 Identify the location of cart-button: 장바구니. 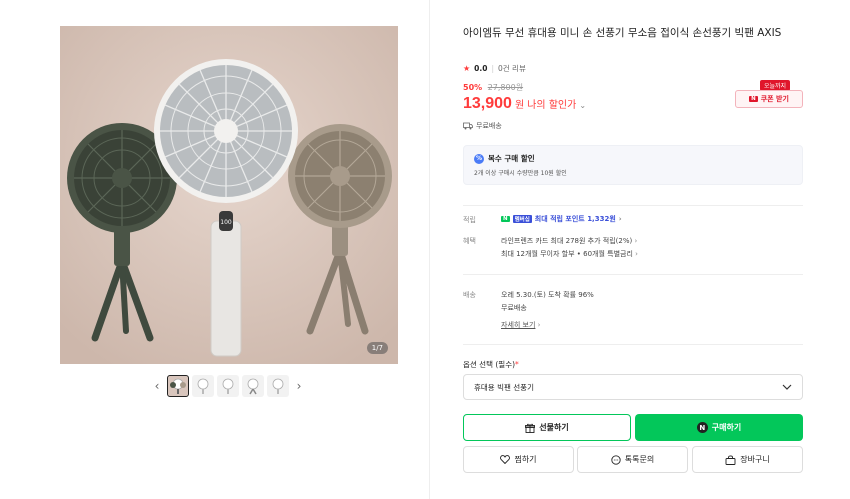
(747, 459).